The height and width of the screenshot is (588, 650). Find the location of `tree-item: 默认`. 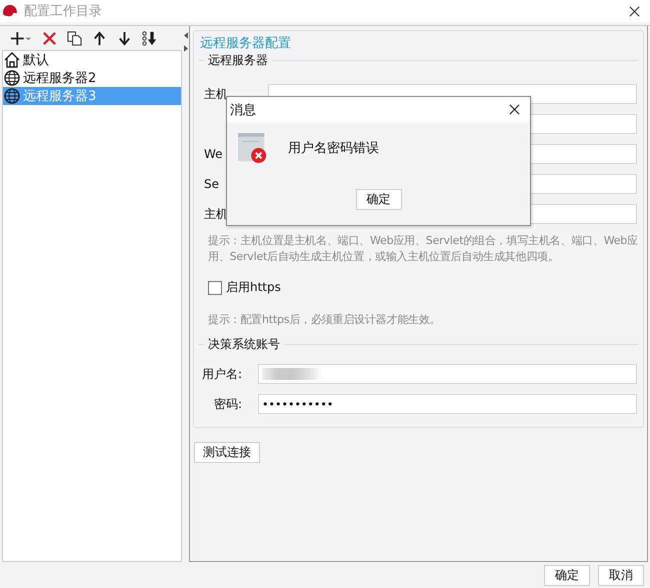

tree-item: 默认 is located at coordinates (92, 60).